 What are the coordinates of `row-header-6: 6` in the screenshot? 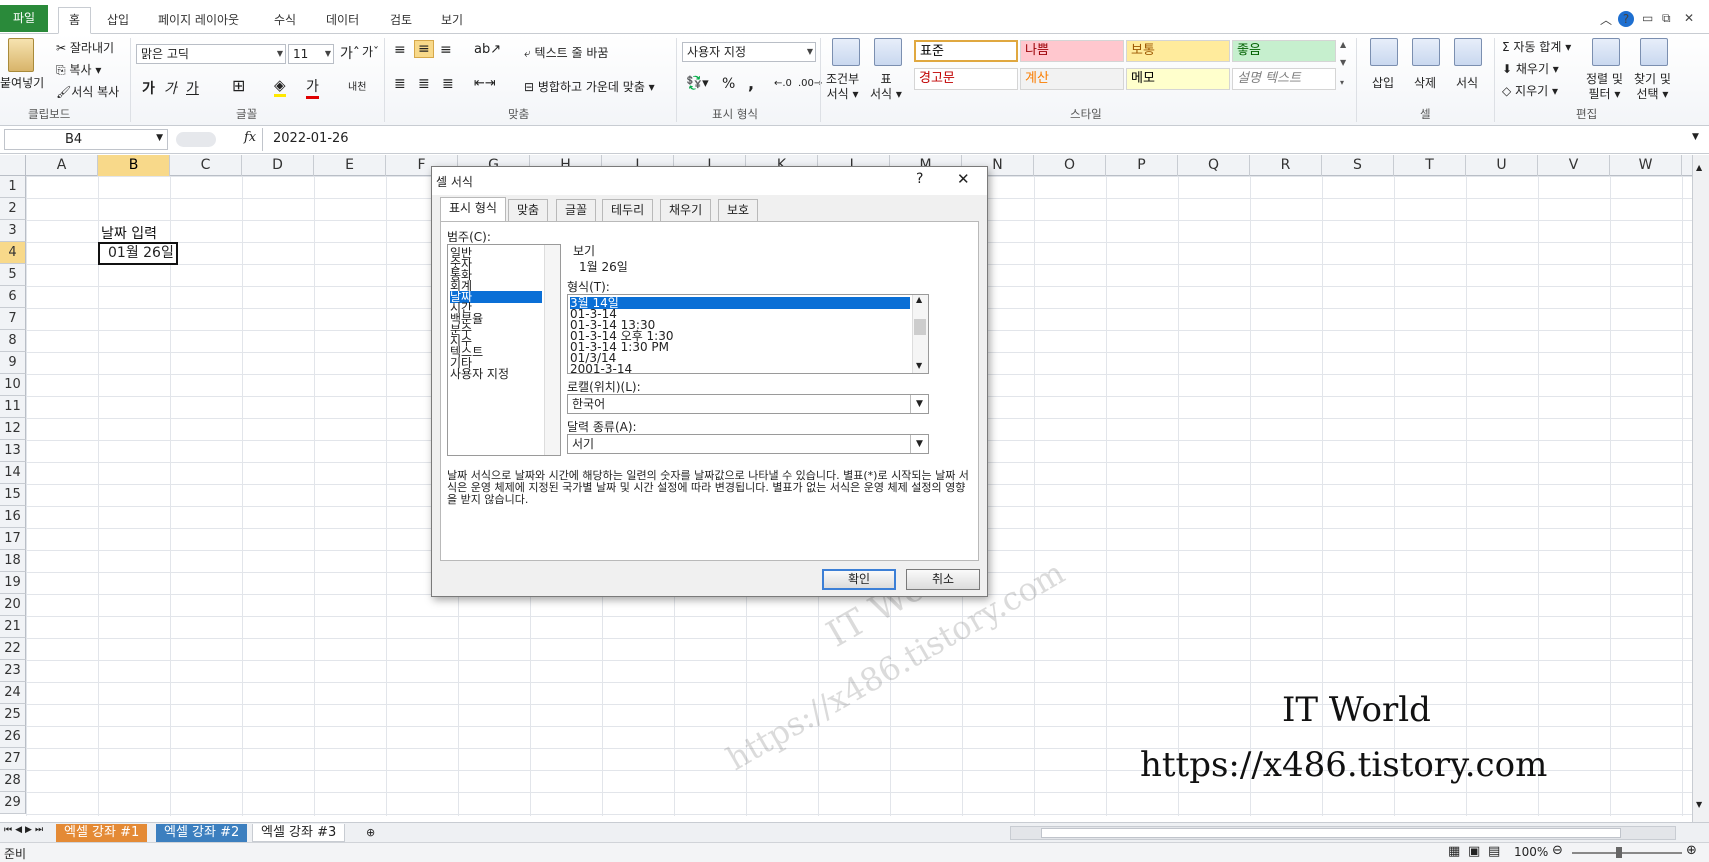 It's located at (13, 297).